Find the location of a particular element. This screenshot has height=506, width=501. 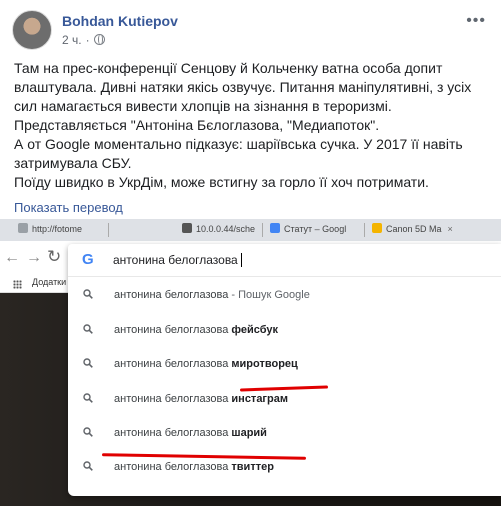

show-translation-link: Показать перевод is located at coordinates (68, 207).